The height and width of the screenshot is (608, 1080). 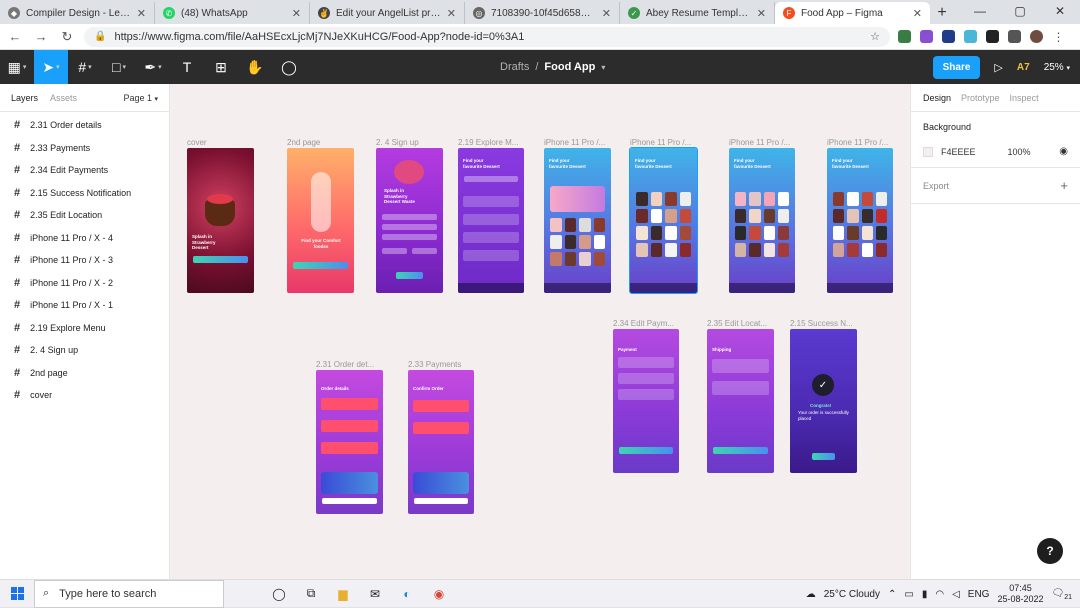 What do you see at coordinates (1057, 67) in the screenshot?
I see `zoom-level: 25% ▾` at bounding box center [1057, 67].